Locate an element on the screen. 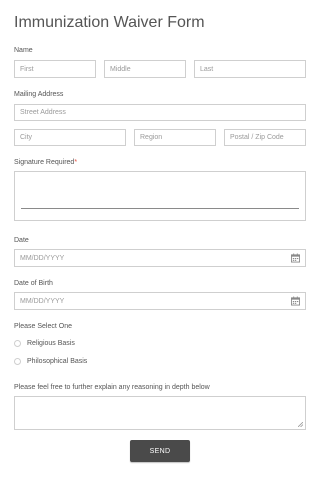 The height and width of the screenshot is (477, 320). date-input: MM/DD/YYYY is located at coordinates (160, 258).